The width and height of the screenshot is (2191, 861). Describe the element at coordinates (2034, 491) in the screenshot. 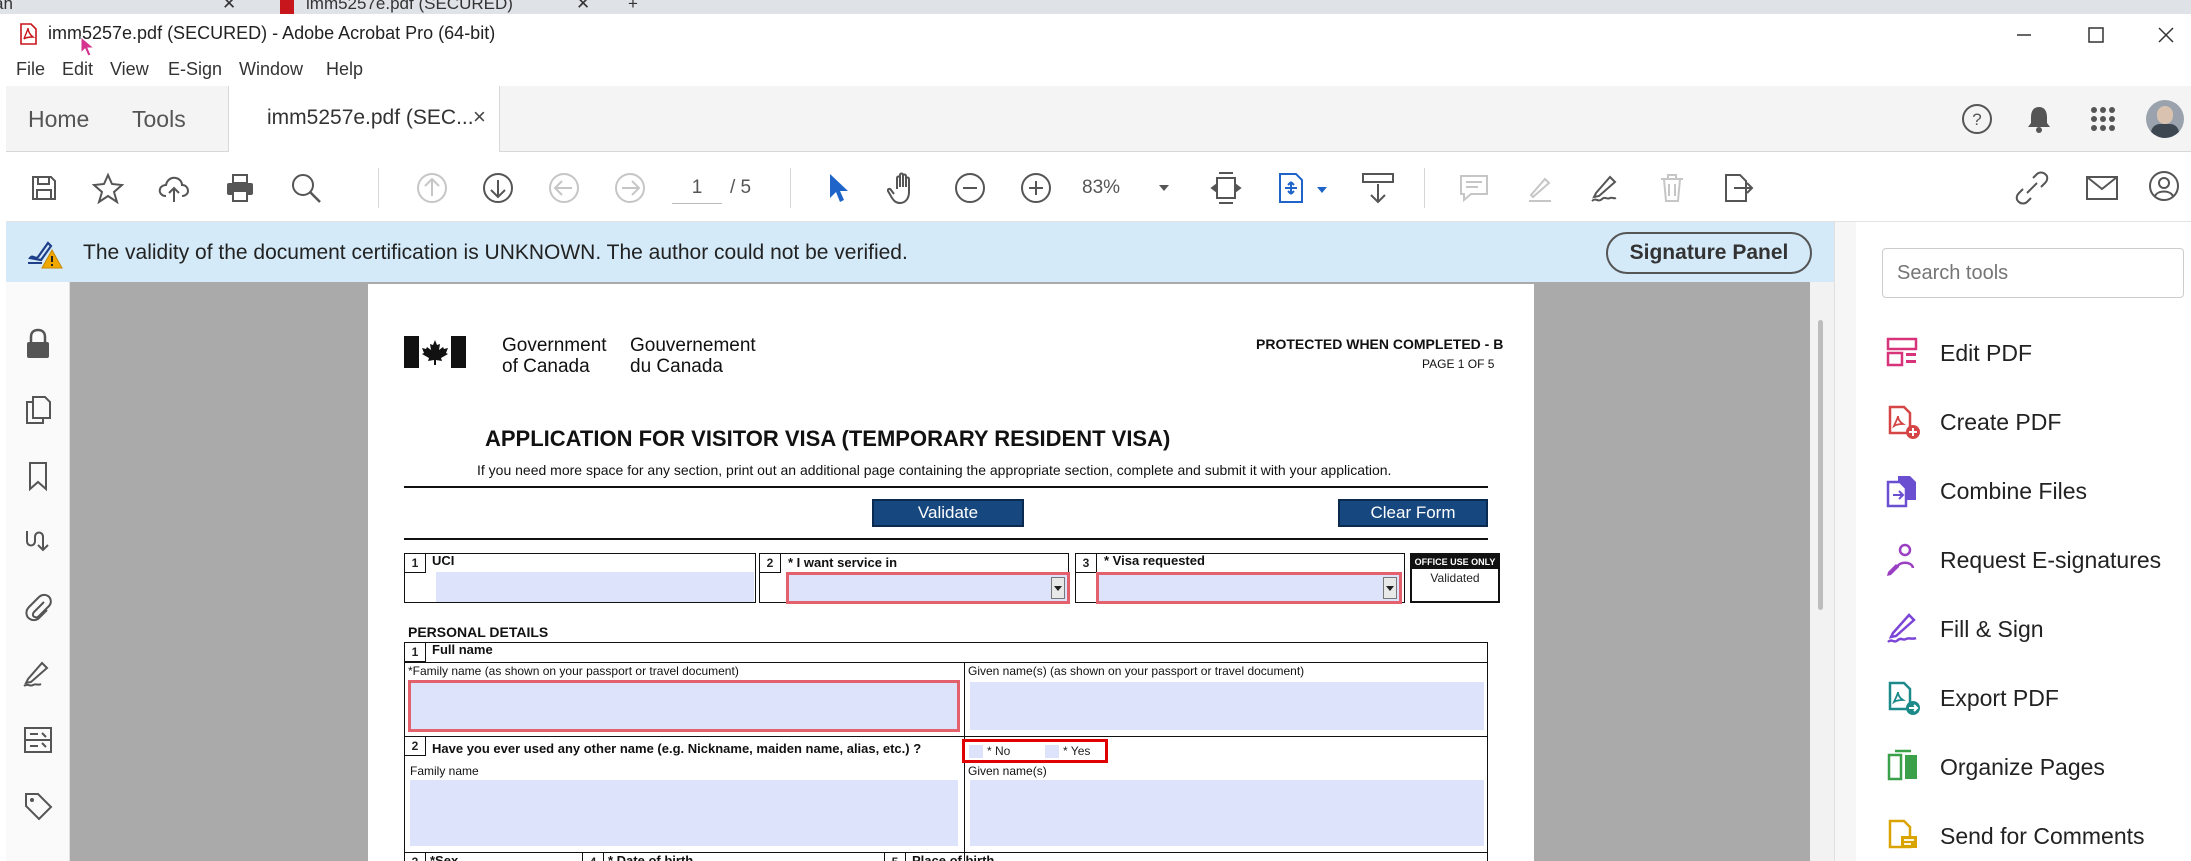

I see `tool-combine-files: Combine Files` at that location.